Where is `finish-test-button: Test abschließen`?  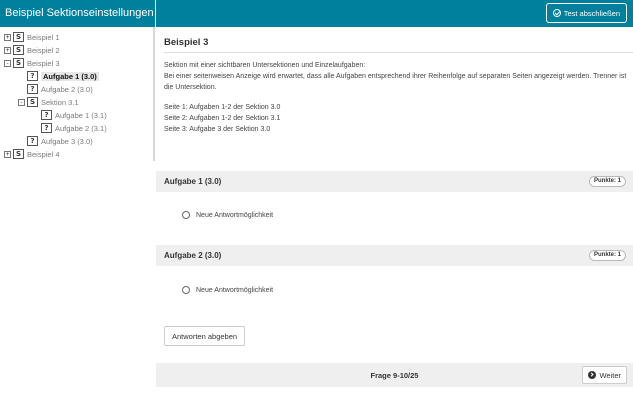
finish-test-button: Test abschließen is located at coordinates (586, 13).